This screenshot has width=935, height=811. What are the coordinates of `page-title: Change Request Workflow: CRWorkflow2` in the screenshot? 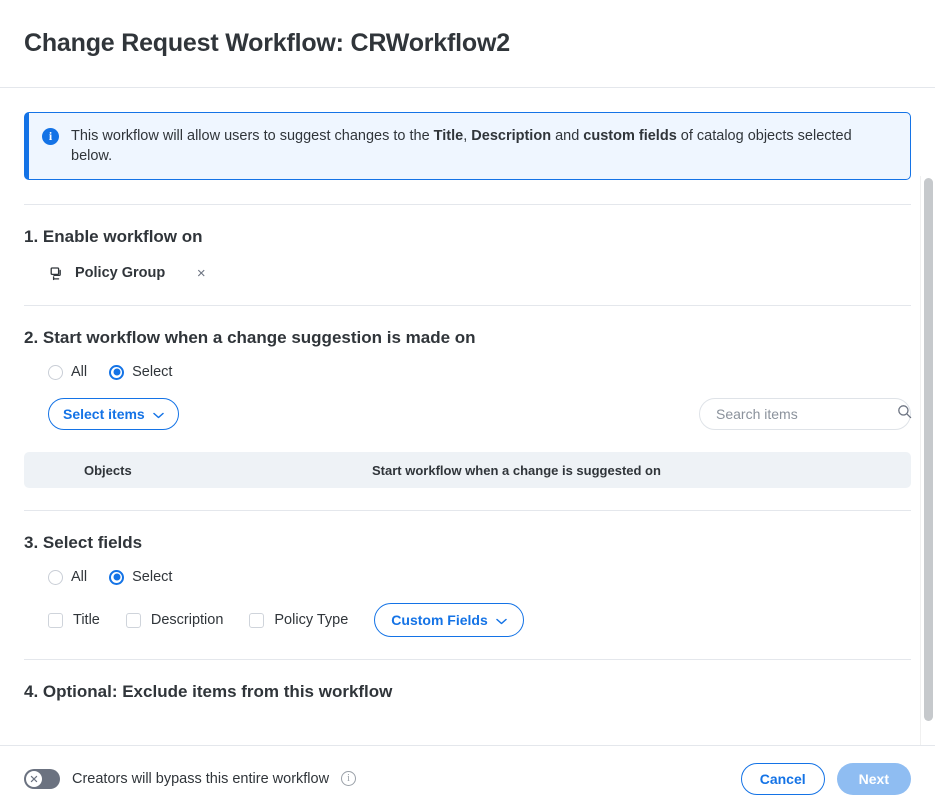 It's located at (267, 43).